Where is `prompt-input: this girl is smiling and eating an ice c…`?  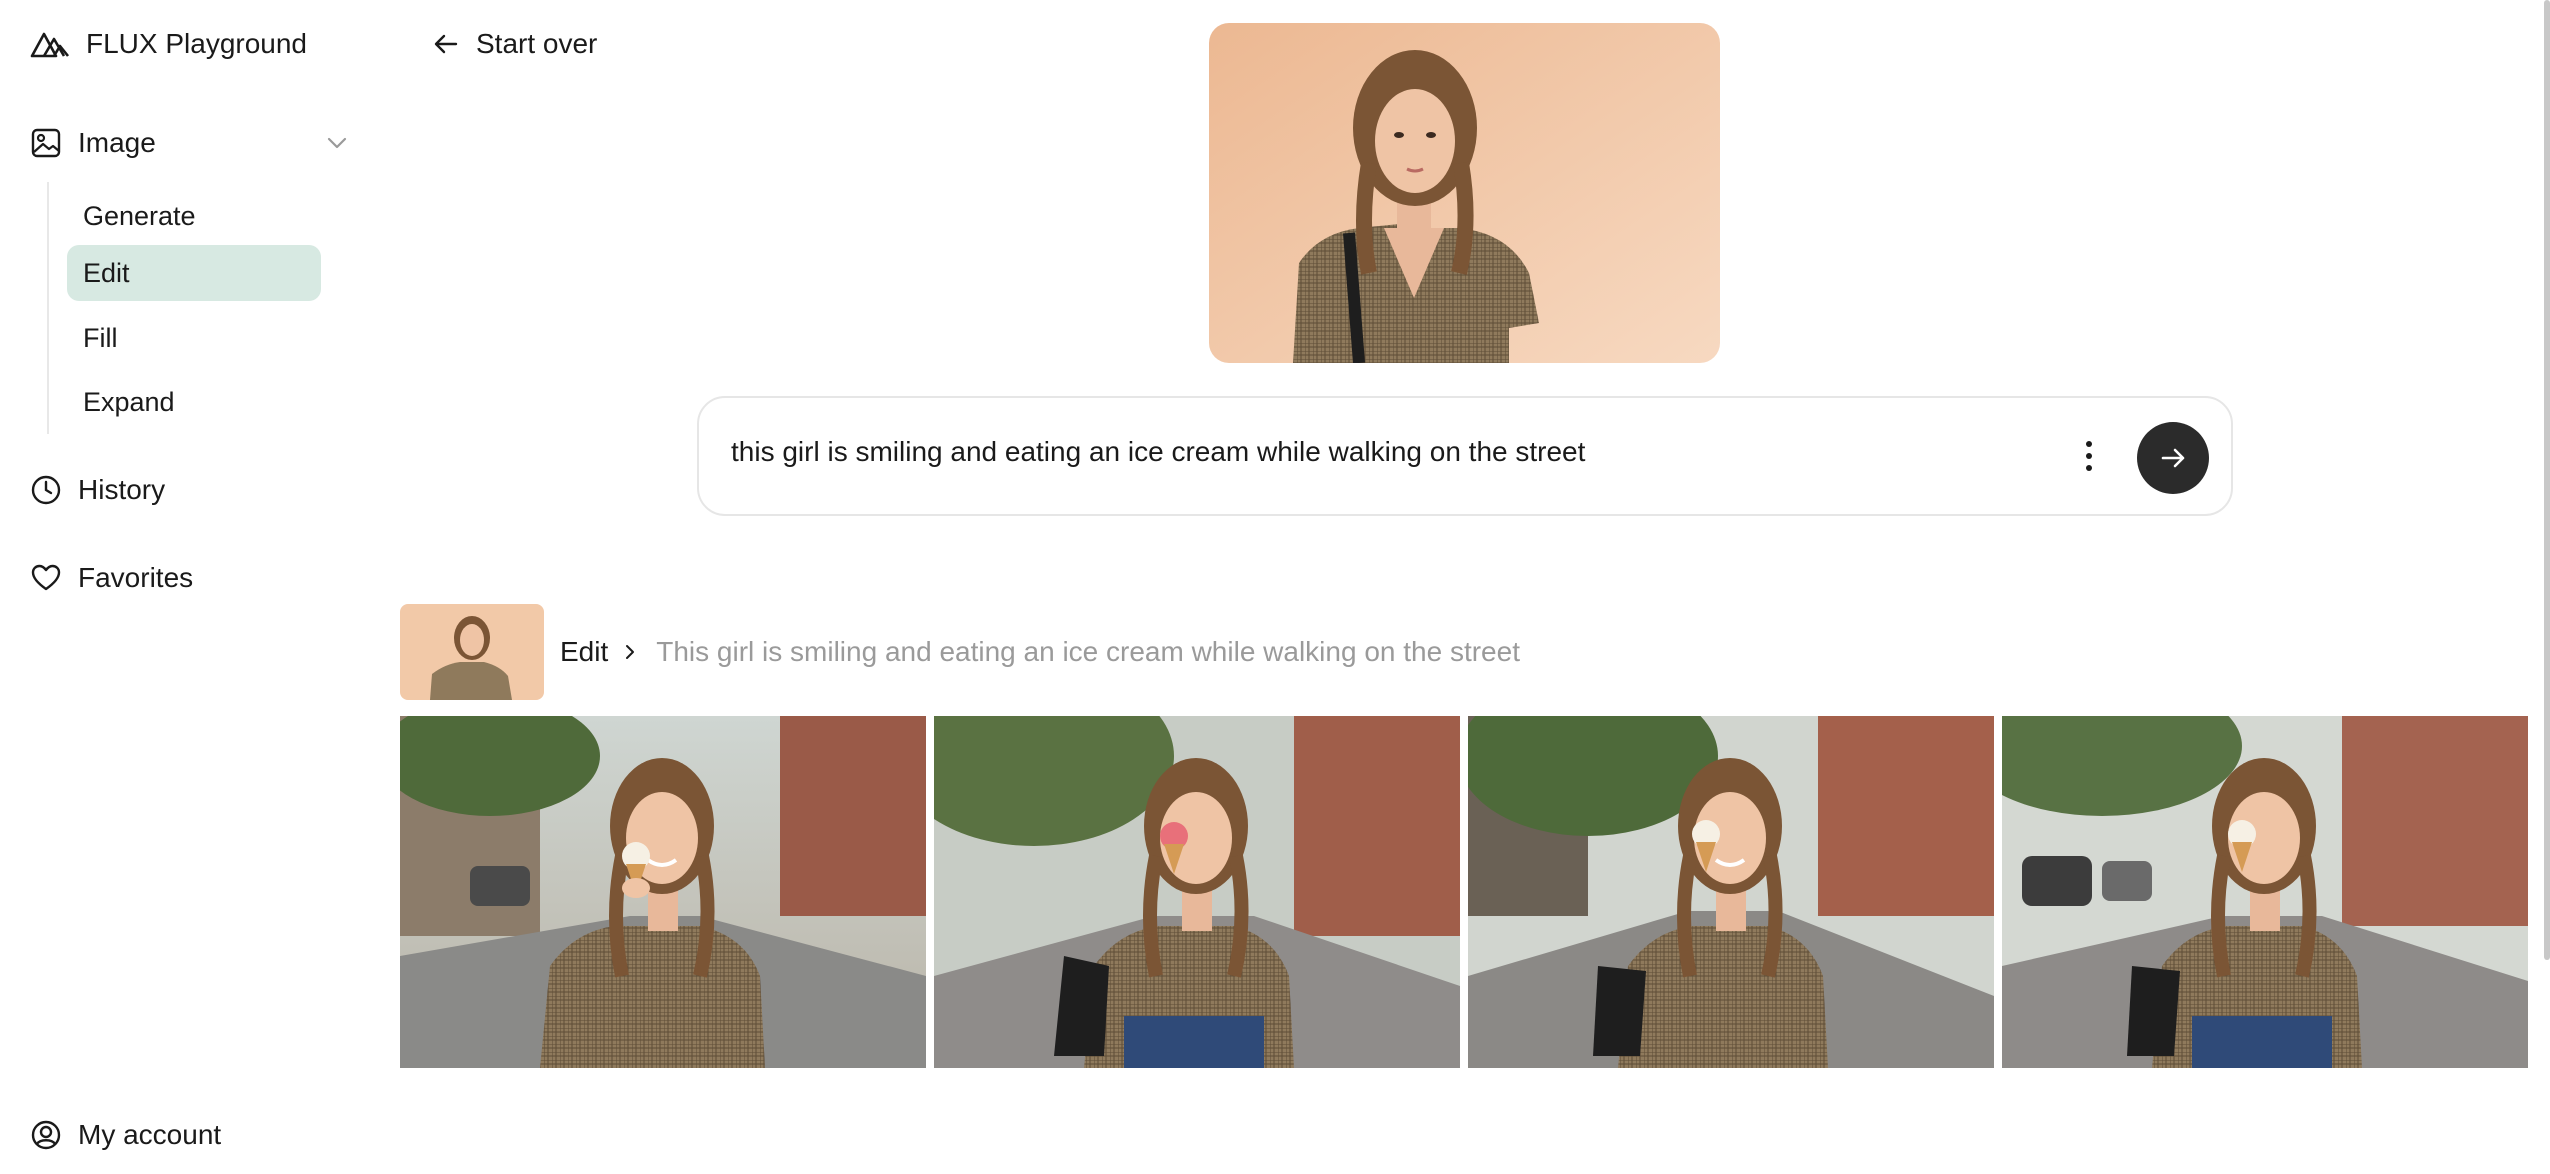
prompt-input: this girl is smiling and eating an ice c… is located at coordinates (1158, 452).